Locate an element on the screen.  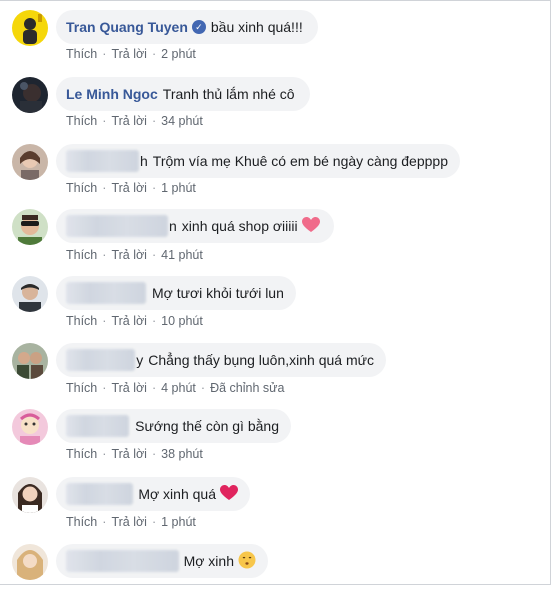
comment-bubble: Mợ tươi khỏi tưới lun is located at coordinates (176, 293).